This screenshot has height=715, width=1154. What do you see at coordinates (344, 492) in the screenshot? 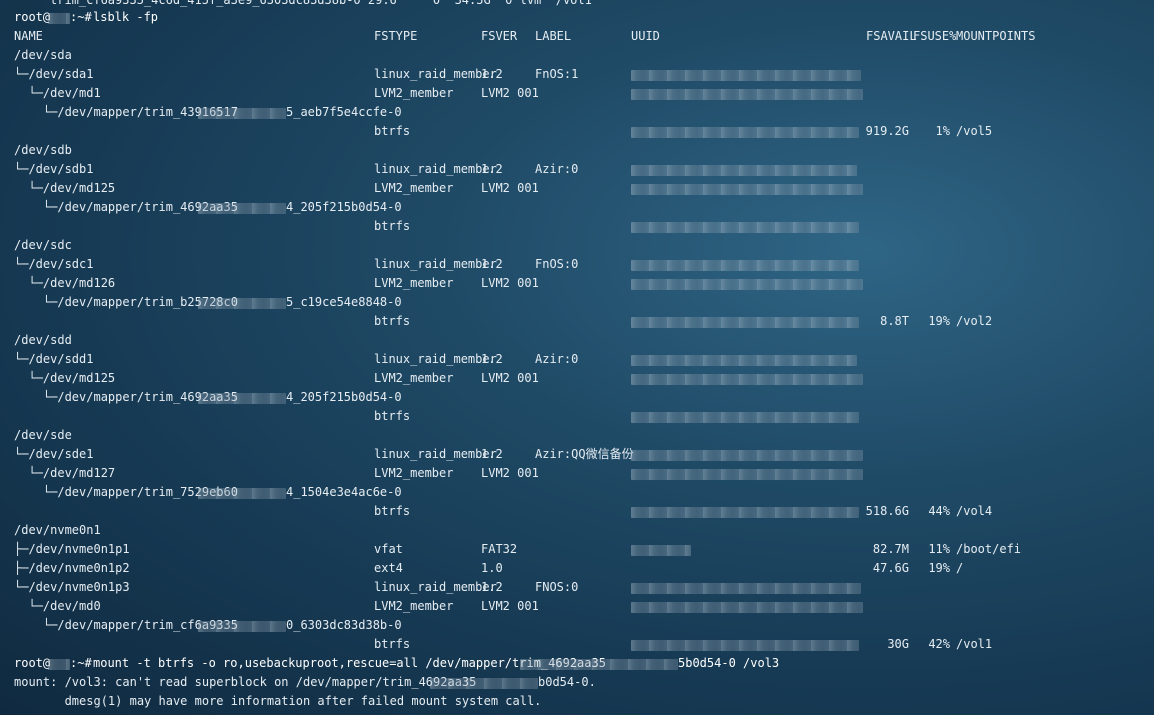
I see `device-name-tail: 4_1504e3e4ac6e-0` at bounding box center [344, 492].